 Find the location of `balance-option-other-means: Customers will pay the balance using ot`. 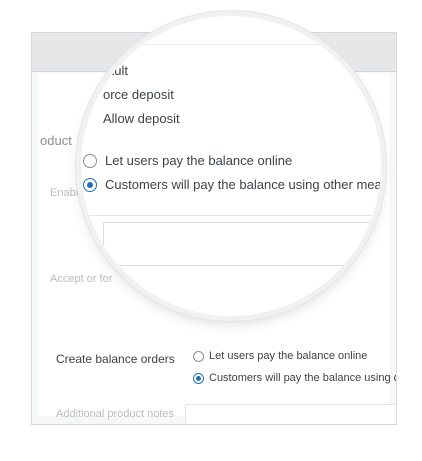

balance-option-other-means: Customers will pay the balance using ot is located at coordinates (295, 378).